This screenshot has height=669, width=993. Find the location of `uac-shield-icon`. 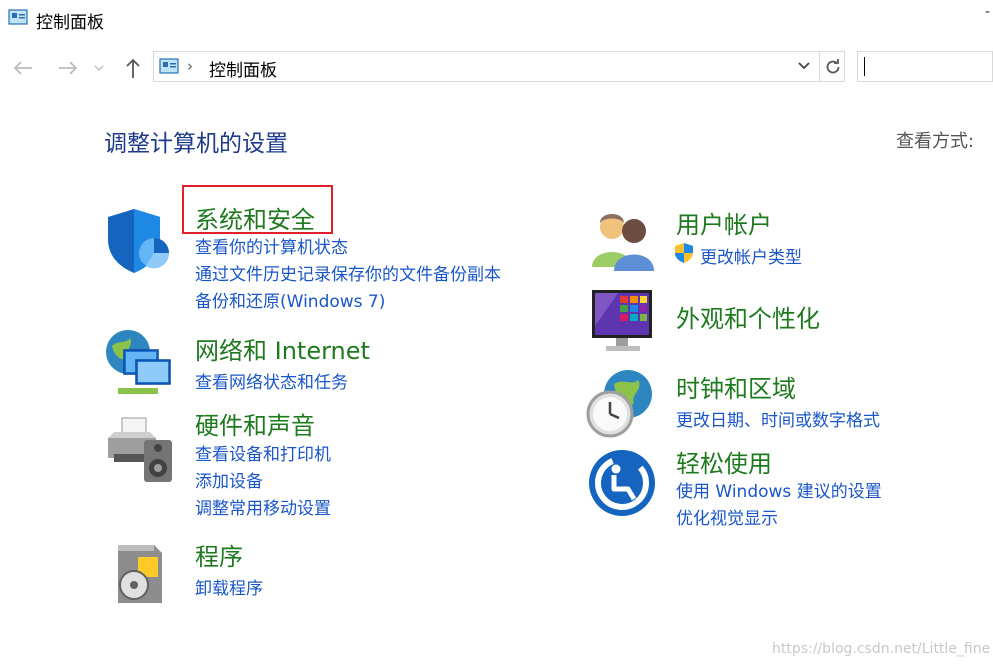

uac-shield-icon is located at coordinates (684, 253).